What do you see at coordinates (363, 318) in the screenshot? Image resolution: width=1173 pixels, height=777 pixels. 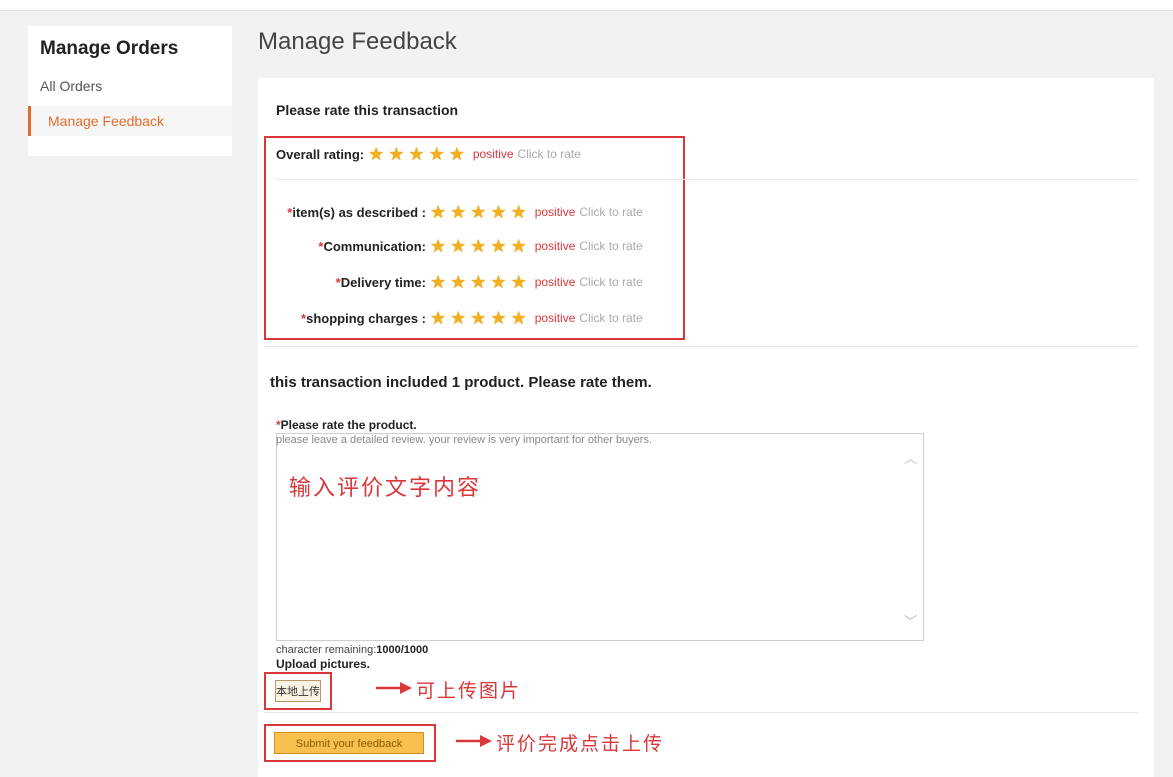 I see `rating-label: *shopping charges :` at bounding box center [363, 318].